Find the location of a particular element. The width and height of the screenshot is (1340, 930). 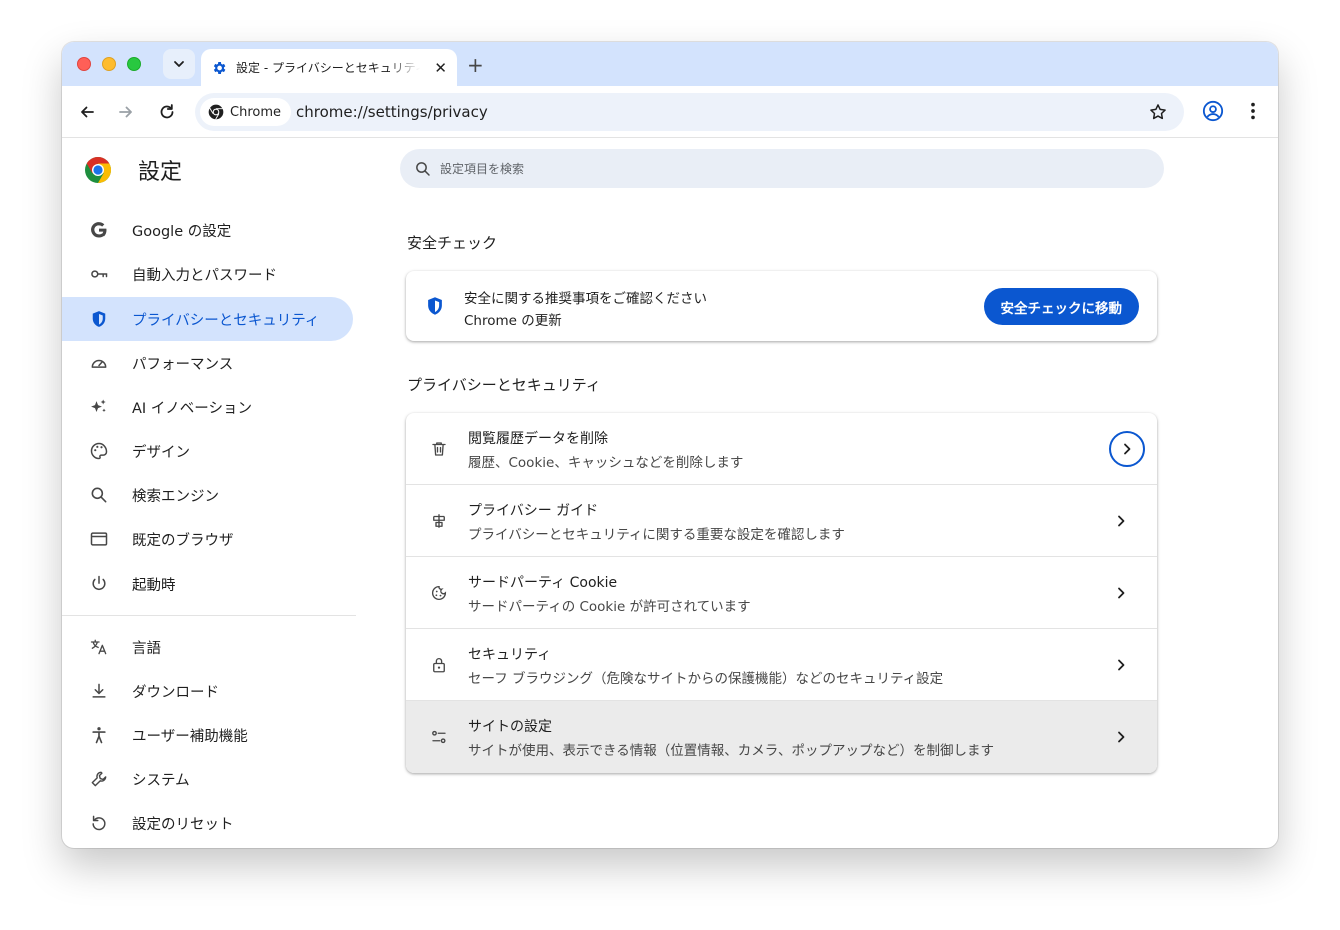

row-title: プライバシー ガイド is located at coordinates (533, 511).